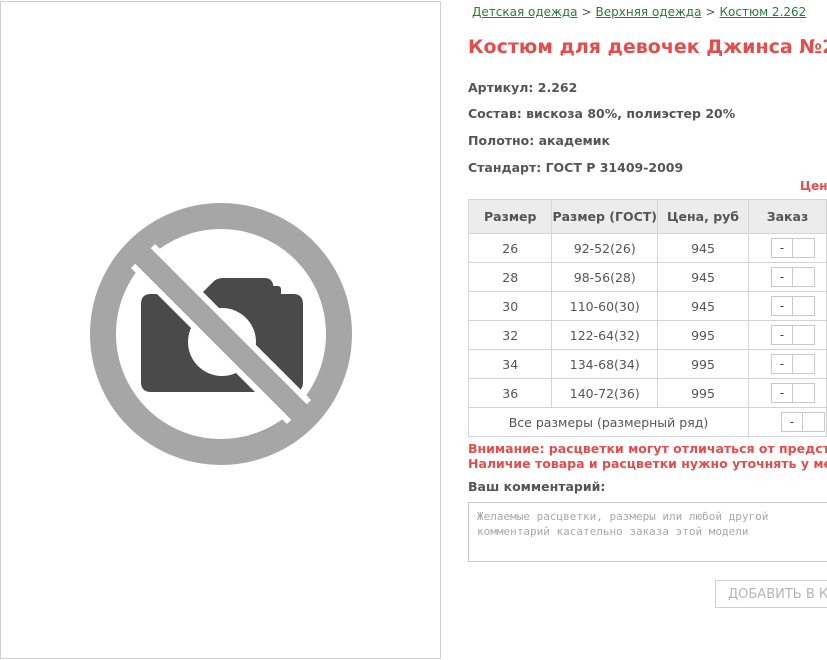 The width and height of the screenshot is (827, 660). Describe the element at coordinates (505, 167) in the screenshot. I see `prop-label: Стандарт:` at that location.